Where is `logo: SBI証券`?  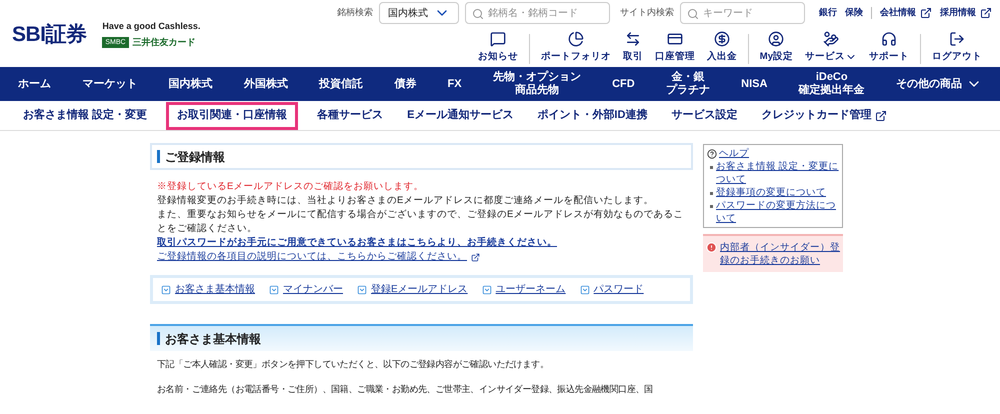
logo: SBI証券 is located at coordinates (49, 34).